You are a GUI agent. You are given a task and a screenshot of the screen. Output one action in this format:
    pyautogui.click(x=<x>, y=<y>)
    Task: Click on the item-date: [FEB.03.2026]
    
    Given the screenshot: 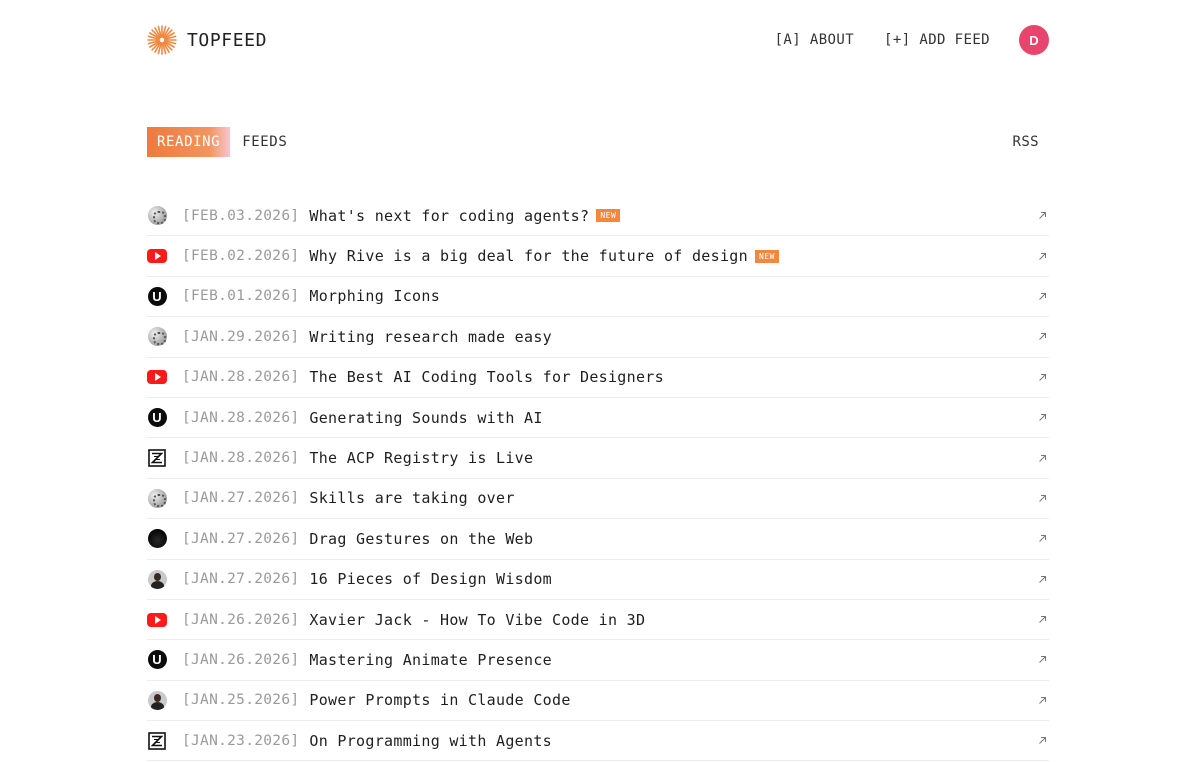 What is the action you would take?
    pyautogui.click(x=241, y=215)
    